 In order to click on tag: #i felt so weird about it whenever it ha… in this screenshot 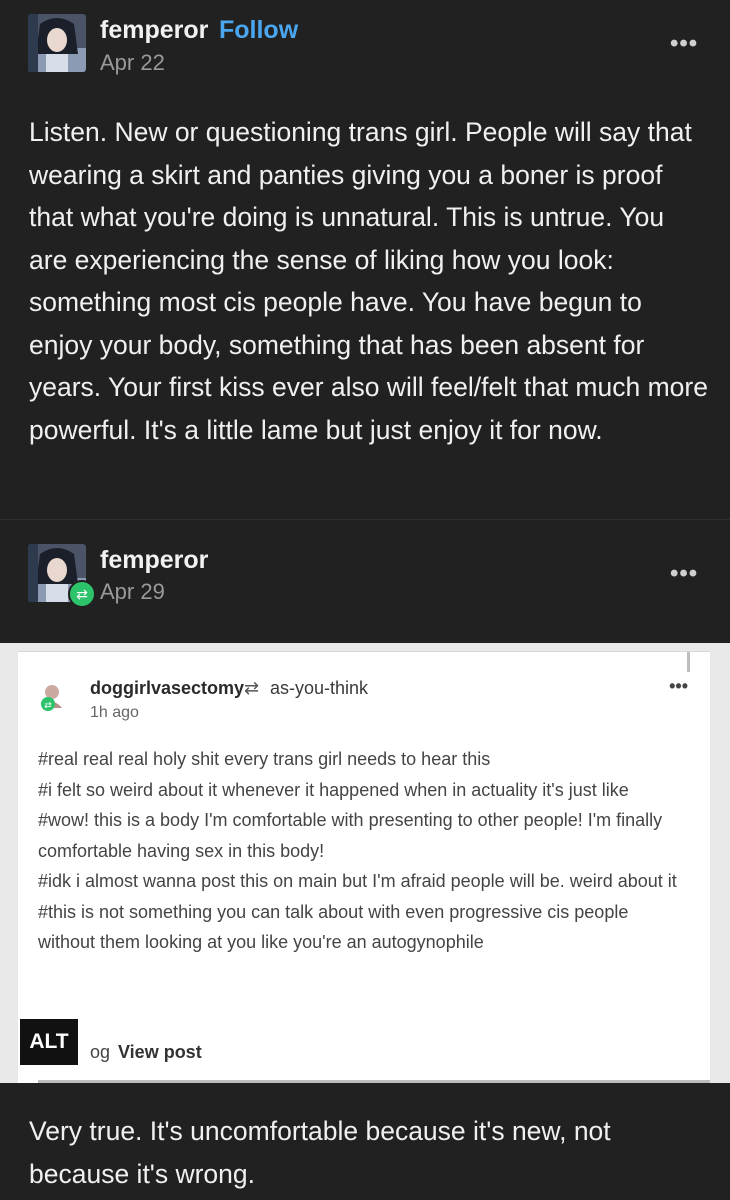, I will do `click(333, 789)`.